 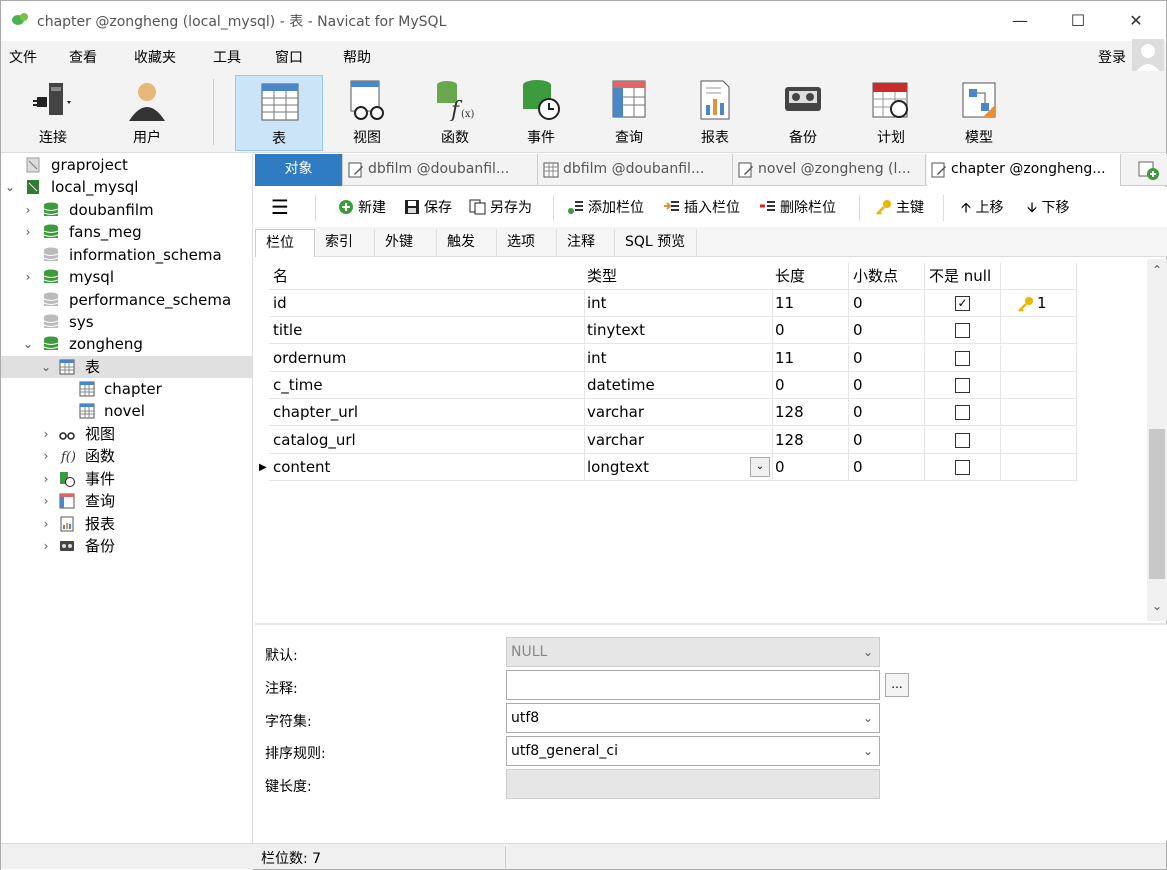 I want to click on toolbar-schedule-button: 计划, so click(x=891, y=113).